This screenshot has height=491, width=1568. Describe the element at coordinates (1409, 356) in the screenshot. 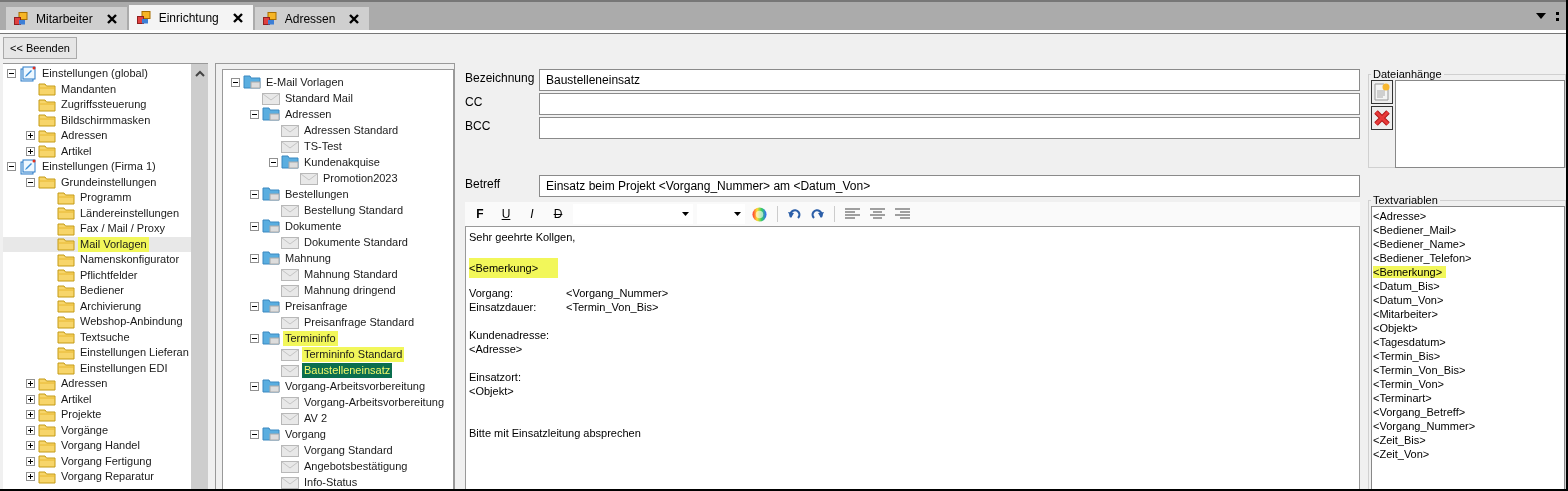

I see `list-item: <Termin_Bis>` at that location.